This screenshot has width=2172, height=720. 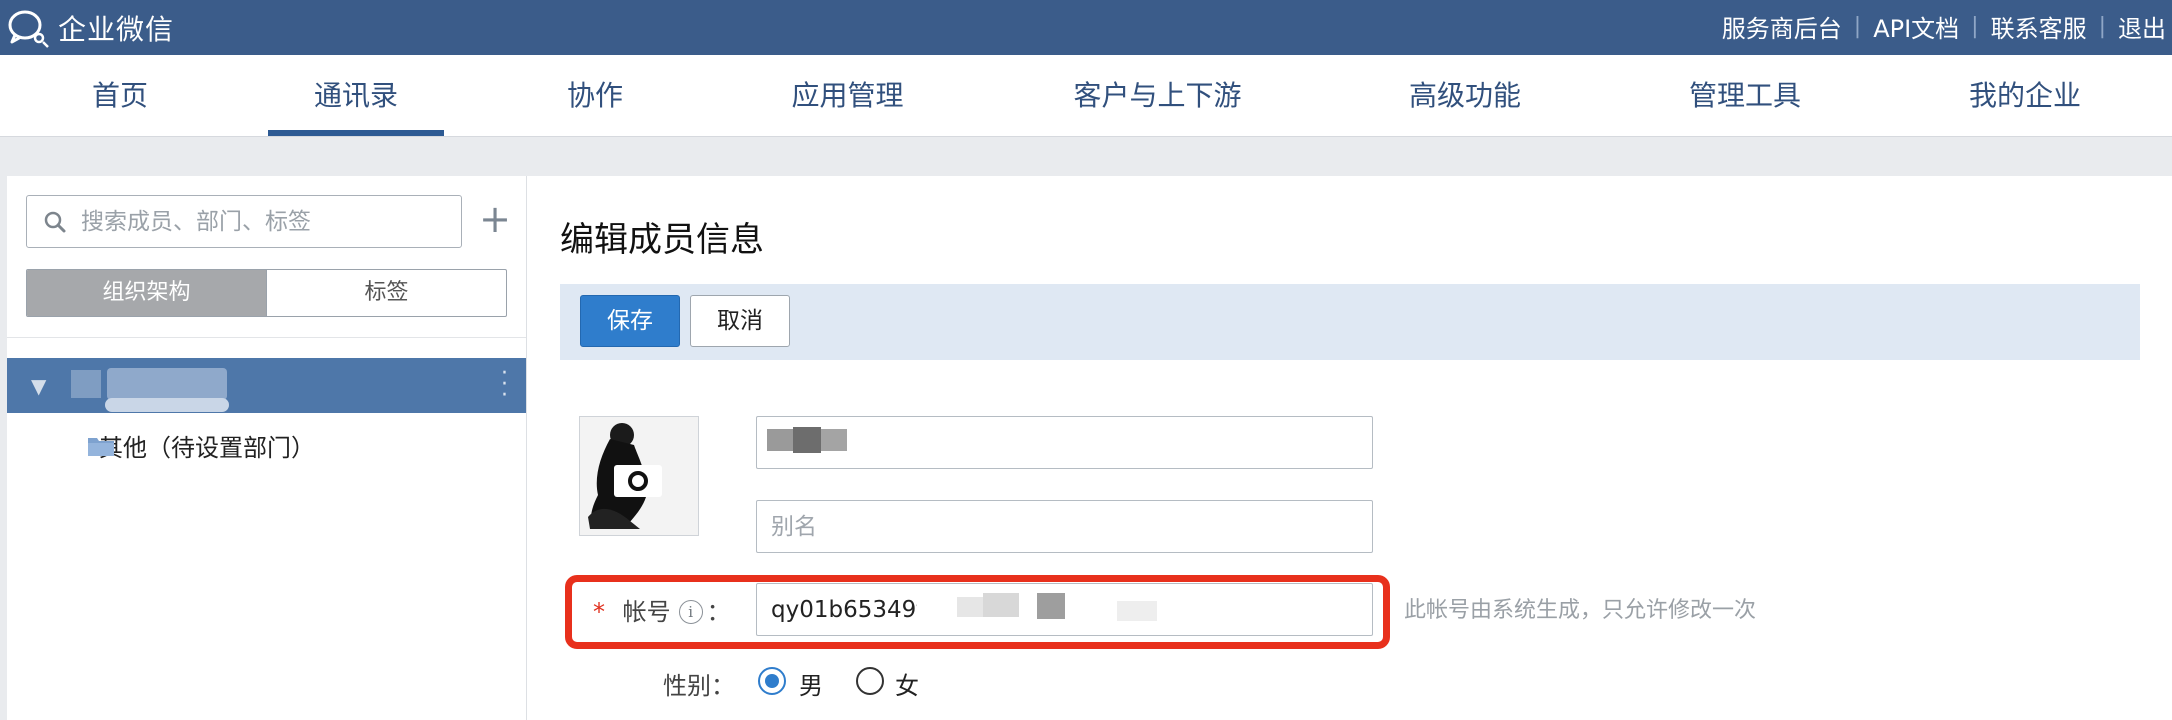 What do you see at coordinates (38, 386) in the screenshot?
I see `caret-down-icon: ▼` at bounding box center [38, 386].